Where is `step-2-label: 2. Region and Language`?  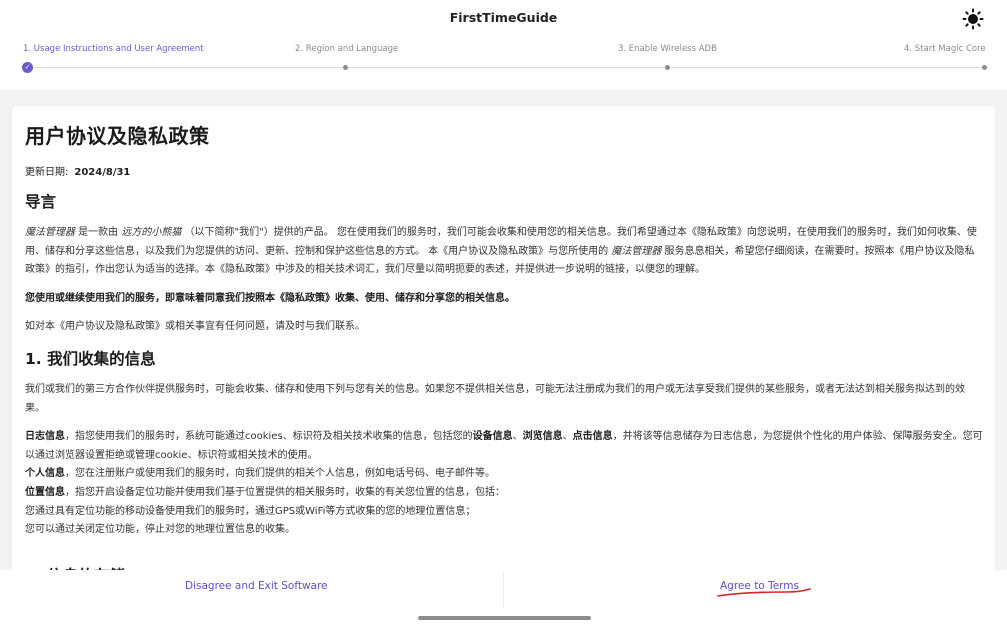
step-2-label: 2. Region and Language is located at coordinates (346, 49).